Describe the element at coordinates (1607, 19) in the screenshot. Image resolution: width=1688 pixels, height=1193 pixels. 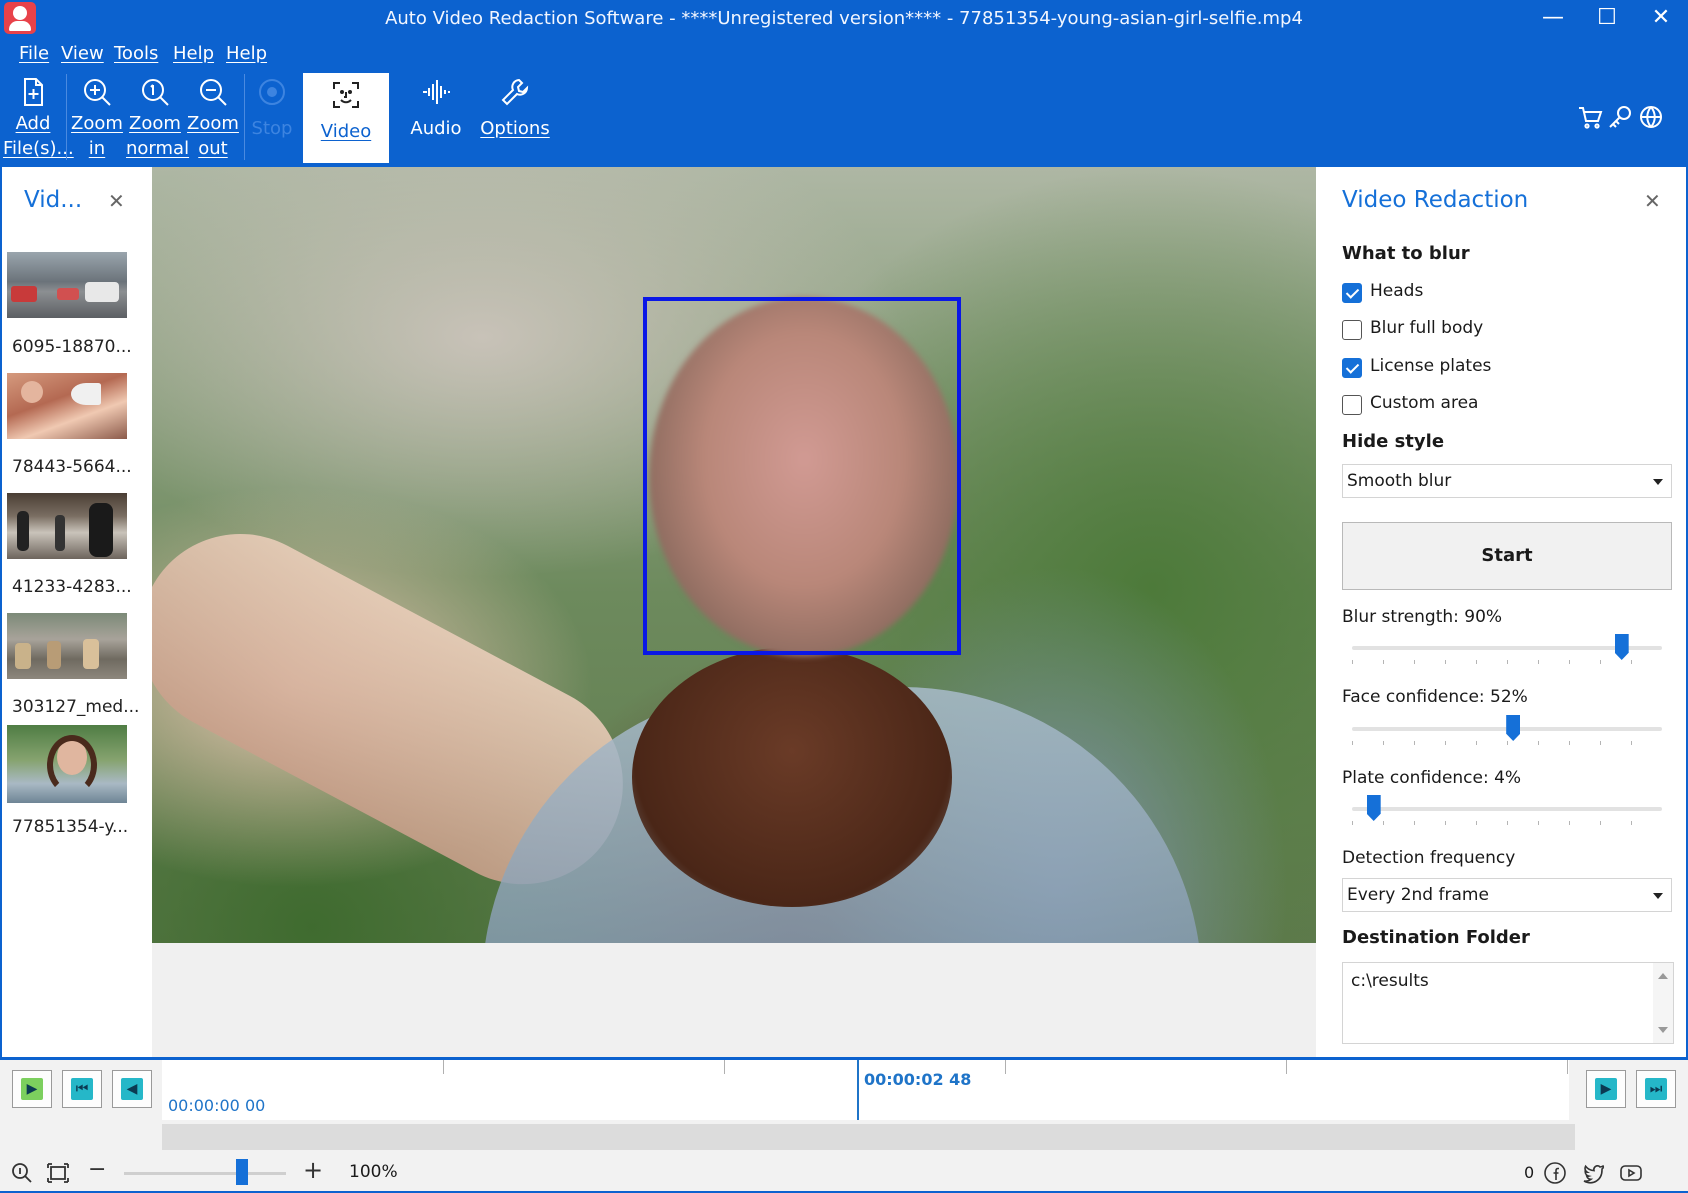
I see `maximize-button: ☐` at that location.